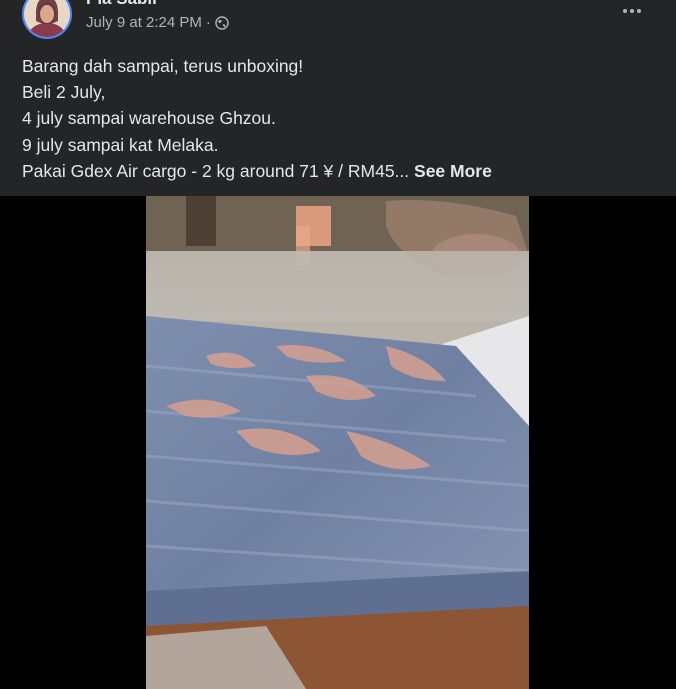 Image resolution: width=676 pixels, height=689 pixels. Describe the element at coordinates (144, 22) in the screenshot. I see `post-timestamp: July 9 at 2:24 PM` at that location.